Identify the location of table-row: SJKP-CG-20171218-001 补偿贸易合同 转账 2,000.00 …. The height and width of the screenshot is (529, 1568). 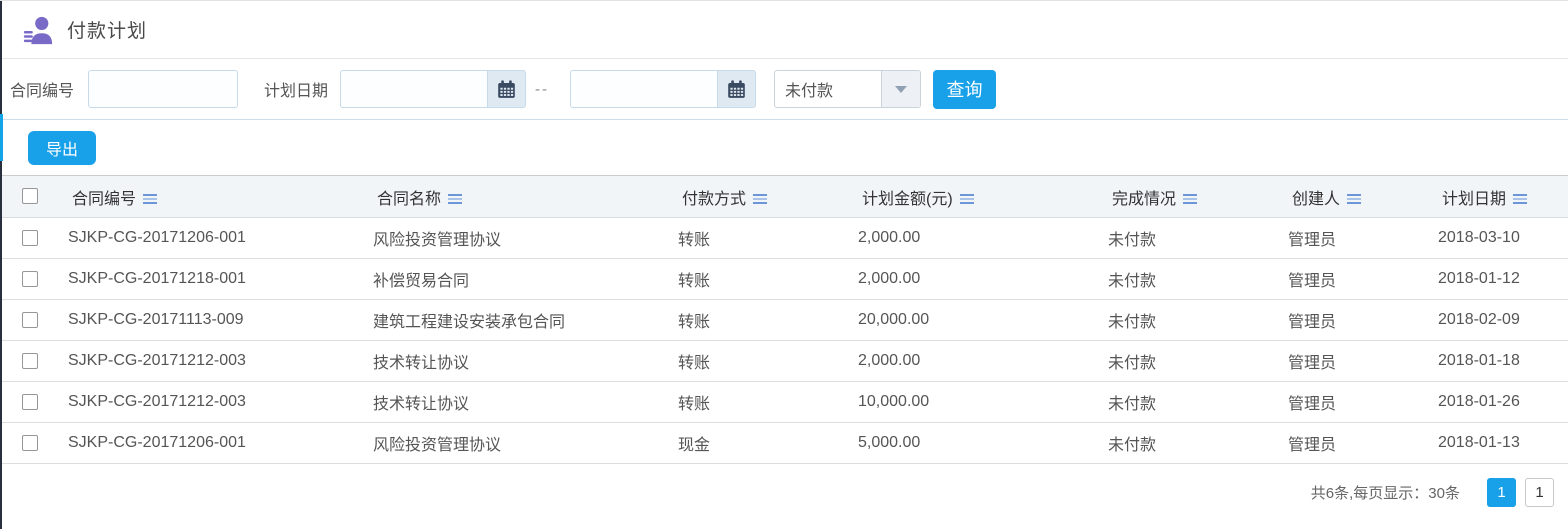
(784, 279).